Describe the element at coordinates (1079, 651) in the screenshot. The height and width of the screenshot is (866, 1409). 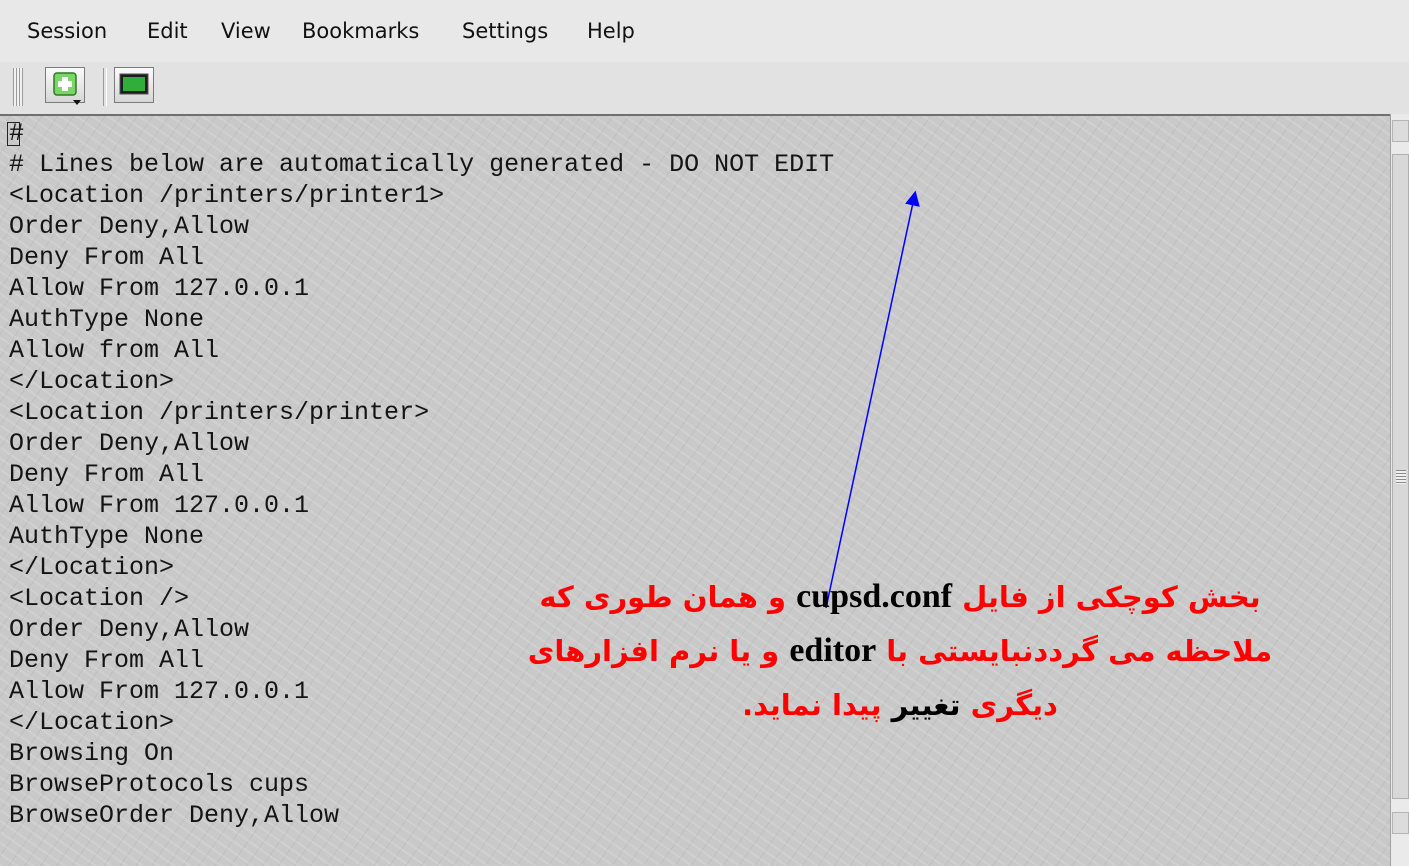
I see `annotation-text: ملاحظه می گرددنبایستی با` at that location.